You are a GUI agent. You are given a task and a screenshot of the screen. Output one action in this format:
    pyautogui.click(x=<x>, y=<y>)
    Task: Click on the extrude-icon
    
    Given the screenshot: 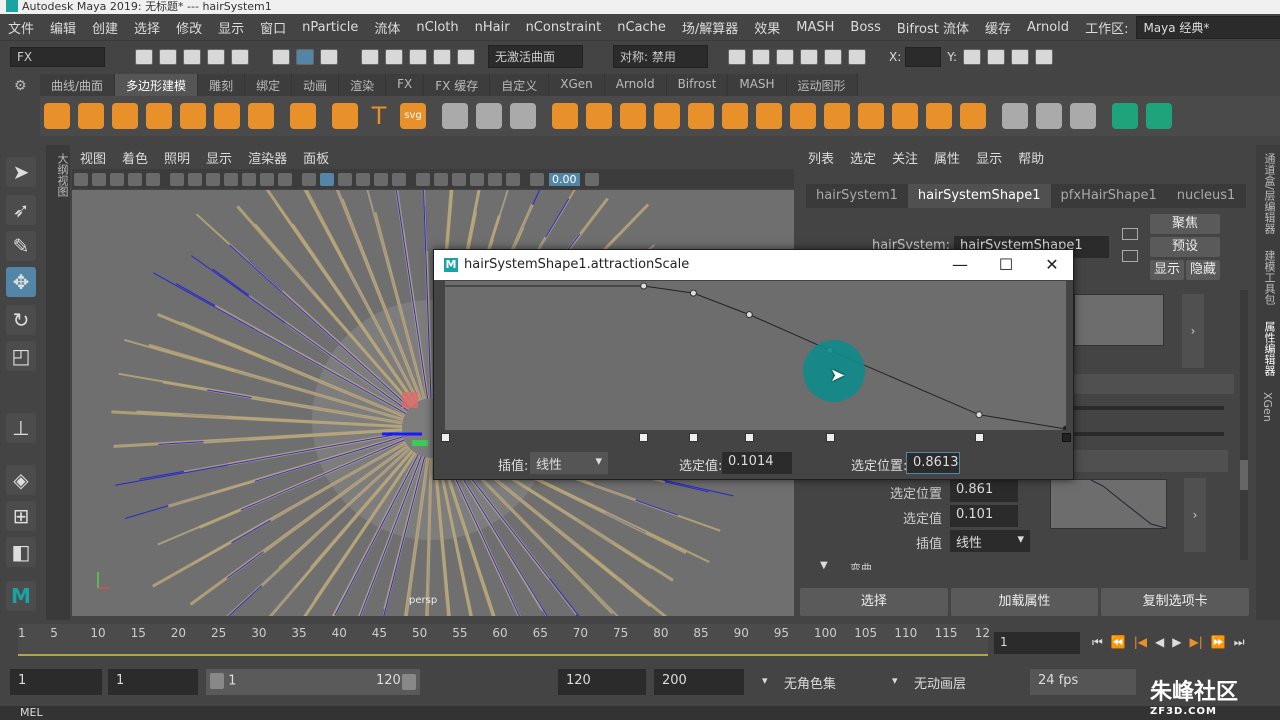 What is the action you would take?
    pyautogui.click(x=871, y=116)
    